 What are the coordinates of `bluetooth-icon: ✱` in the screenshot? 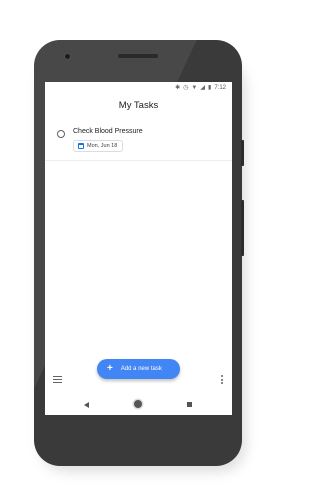 It's located at (178, 88).